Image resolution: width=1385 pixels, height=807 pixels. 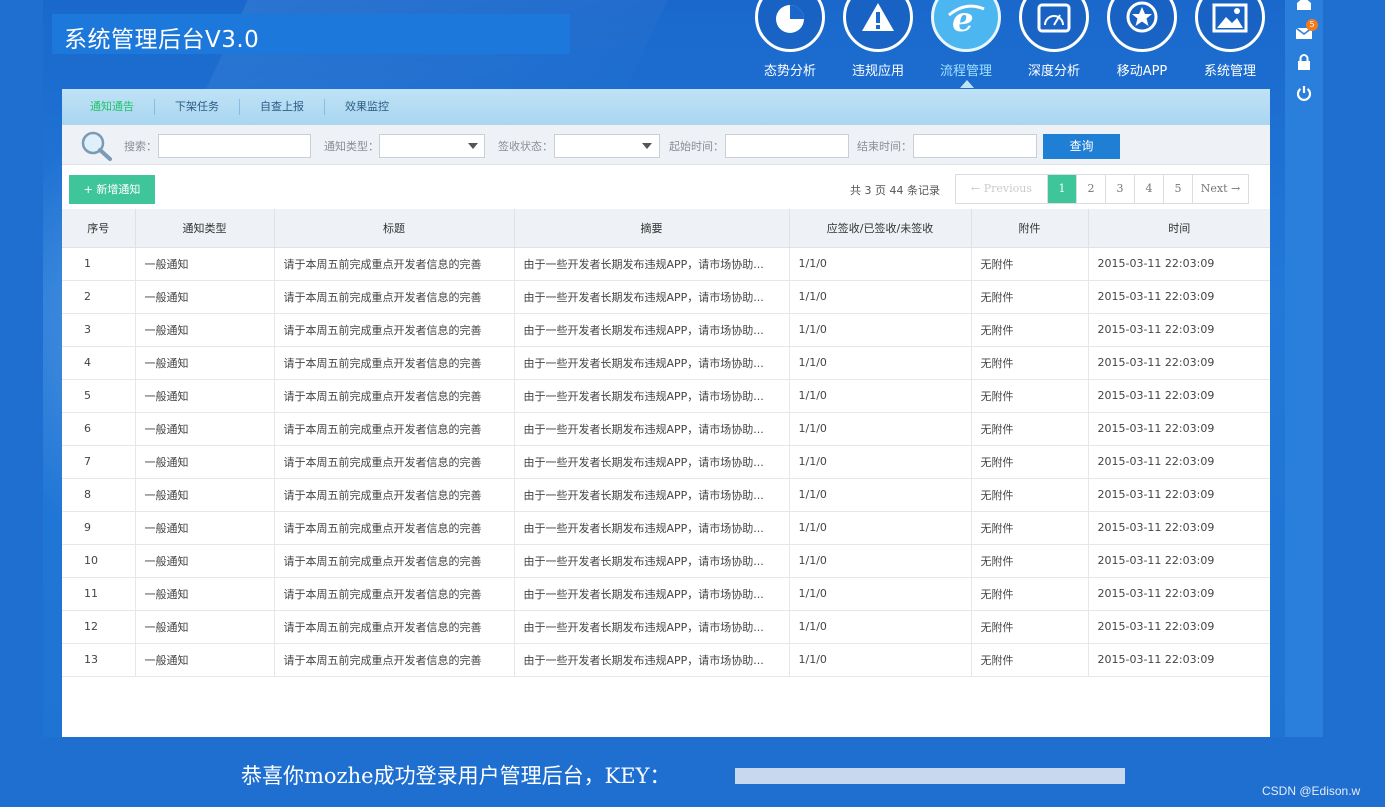 What do you see at coordinates (1091, 189) in the screenshot?
I see `page-2-button: 2` at bounding box center [1091, 189].